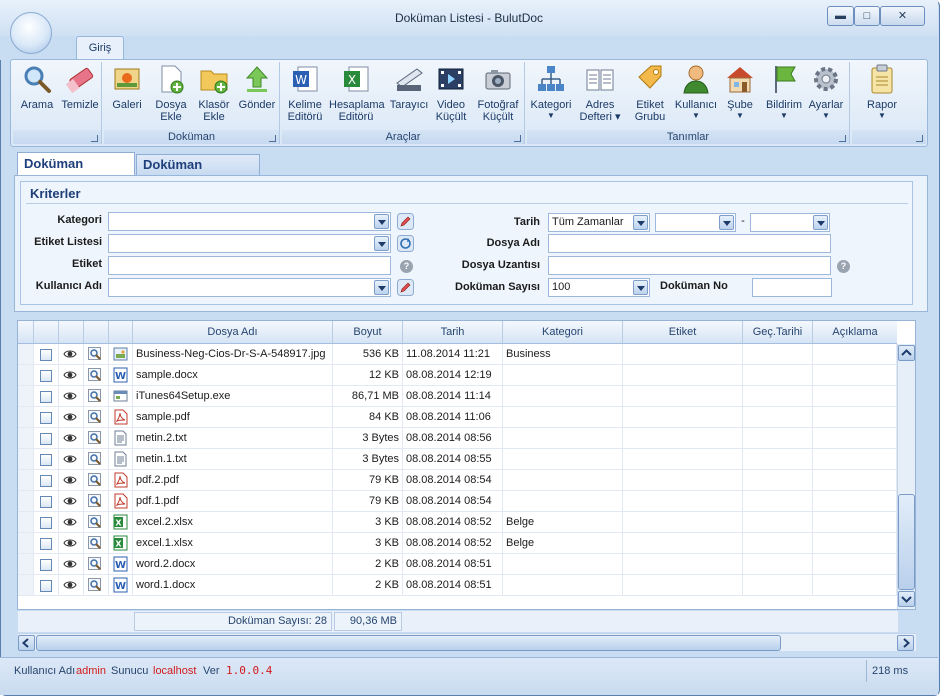 The height and width of the screenshot is (696, 940). I want to click on table-row: Wword.2.docx 2 KB 08.08.2014 08:51, so click(457, 564).